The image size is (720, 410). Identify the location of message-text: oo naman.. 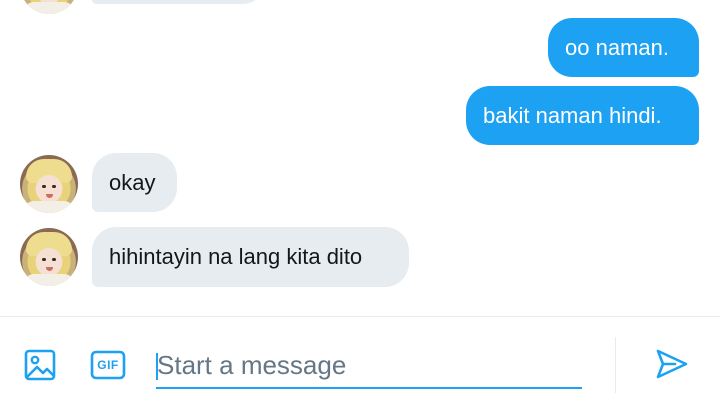
(617, 47).